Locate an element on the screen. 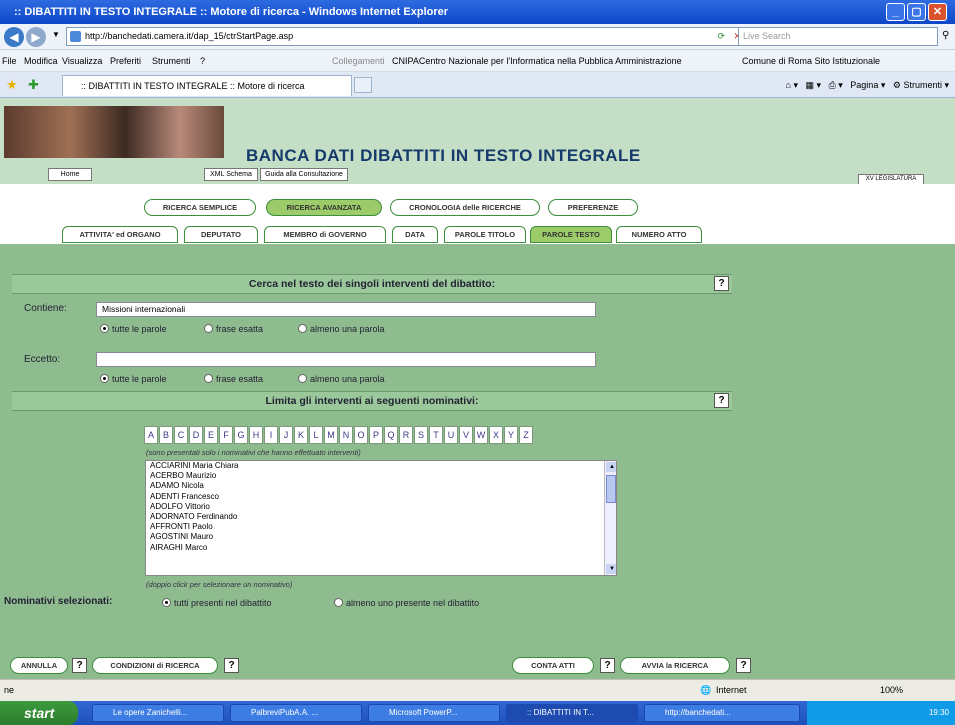  list-item: ADORNATO Ferdinando is located at coordinates (382, 517).